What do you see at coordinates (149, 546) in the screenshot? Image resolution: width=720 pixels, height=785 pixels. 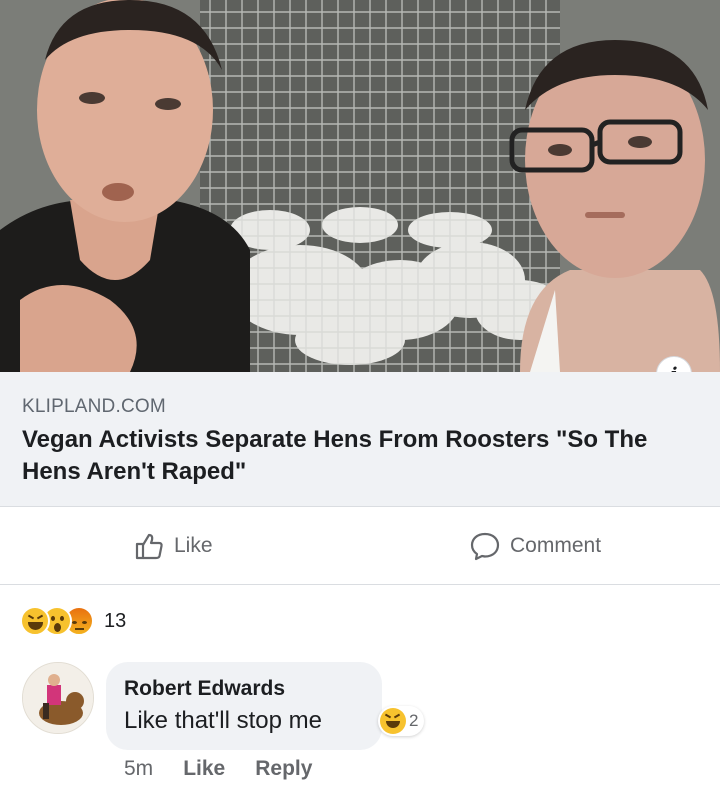 I see `thumbs-up-icon` at bounding box center [149, 546].